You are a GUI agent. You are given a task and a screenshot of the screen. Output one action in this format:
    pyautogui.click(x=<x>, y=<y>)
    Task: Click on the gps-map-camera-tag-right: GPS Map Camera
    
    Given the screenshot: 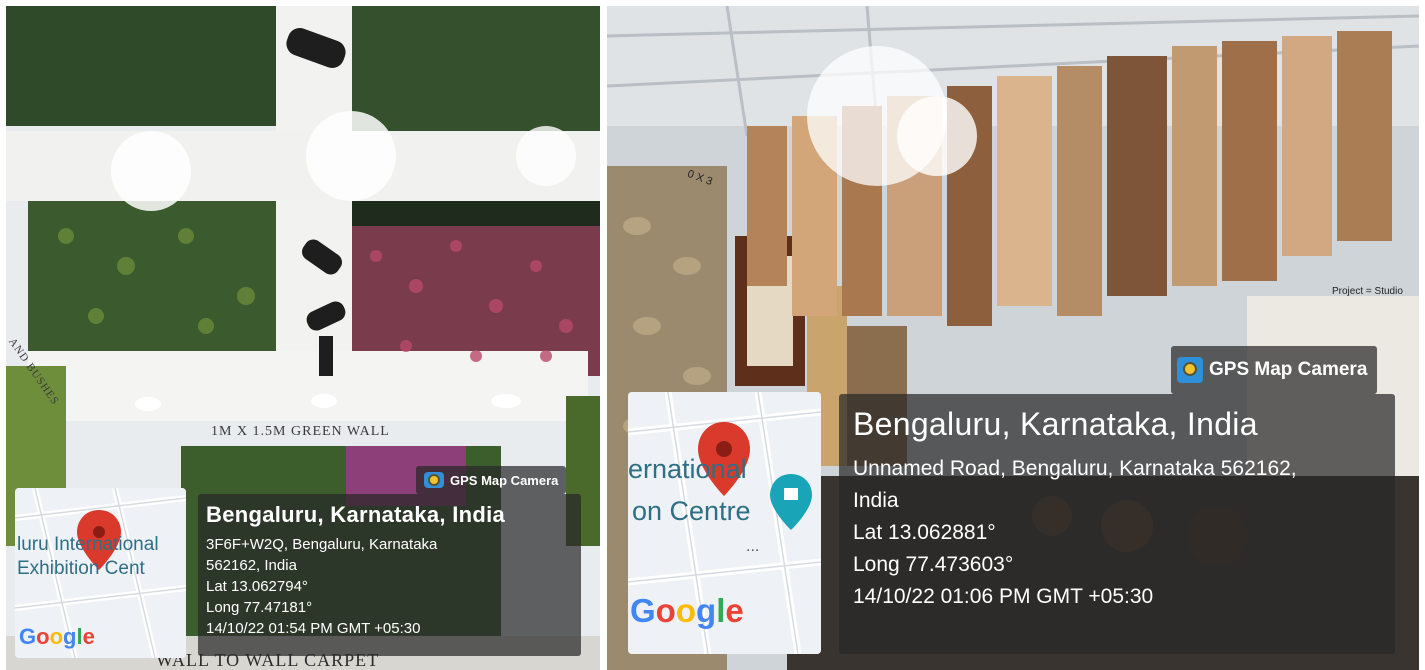 What is the action you would take?
    pyautogui.click(x=1274, y=370)
    